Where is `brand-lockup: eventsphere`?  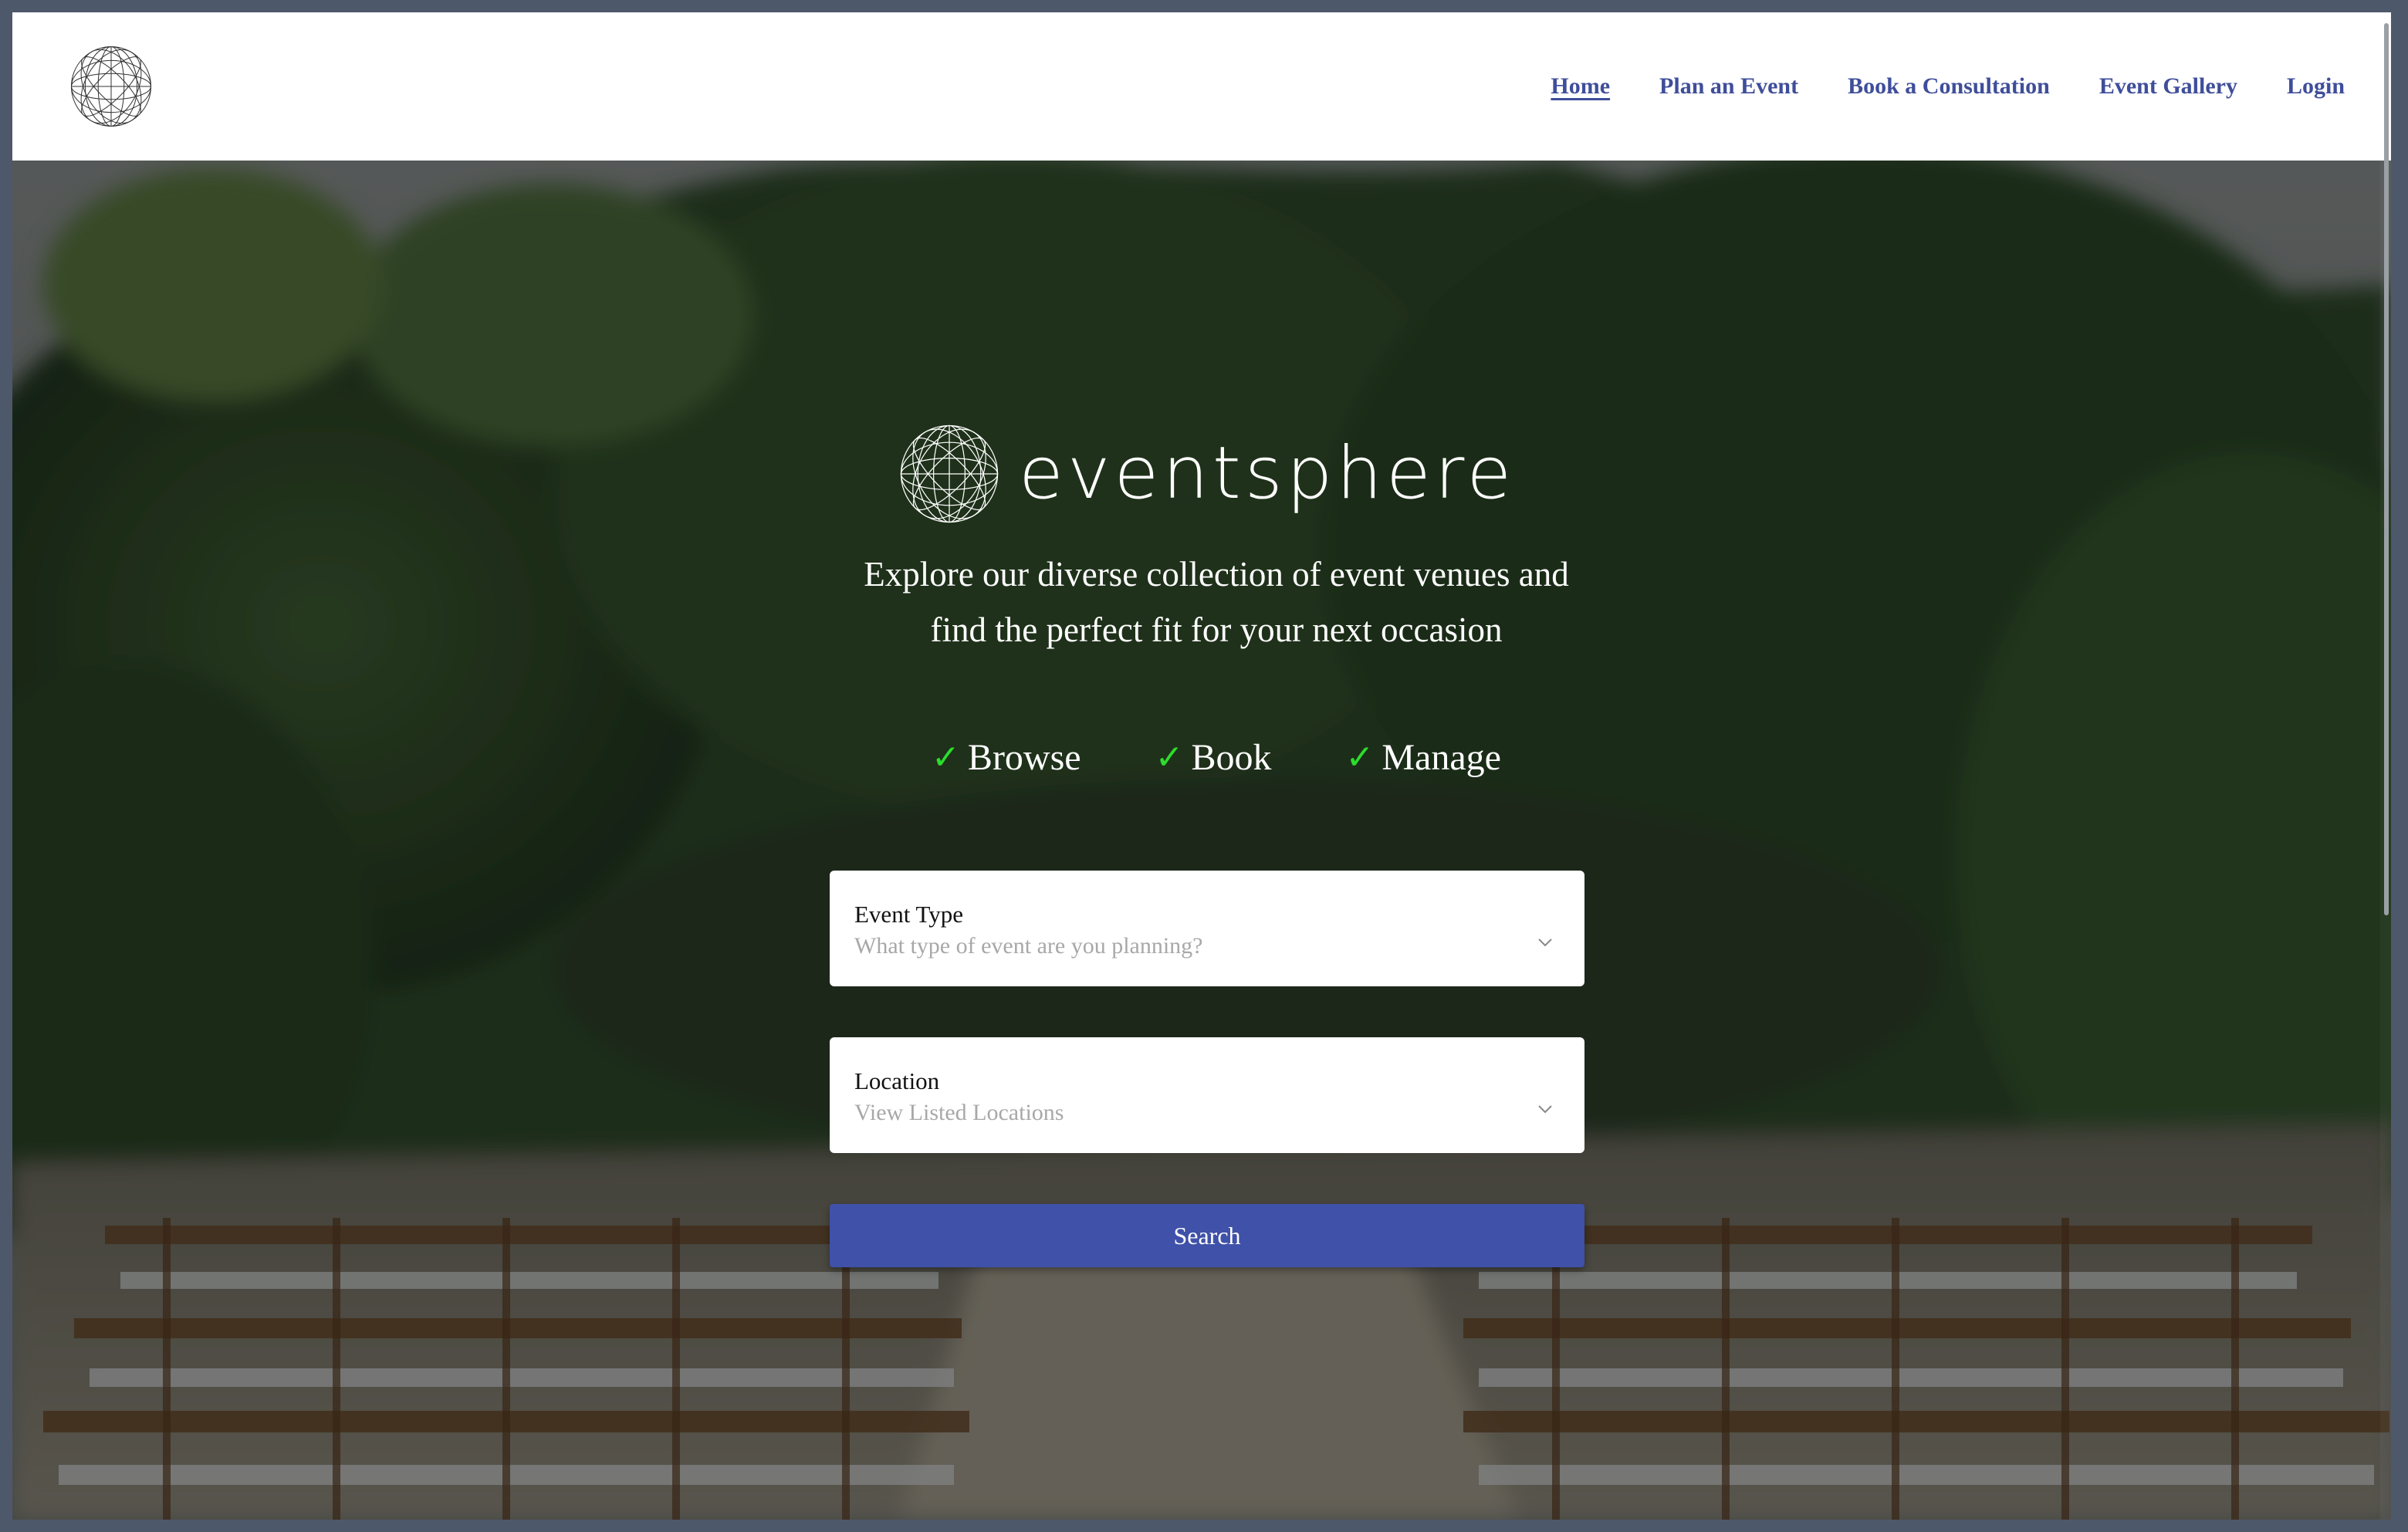
brand-lockup: eventsphere is located at coordinates (1206, 473).